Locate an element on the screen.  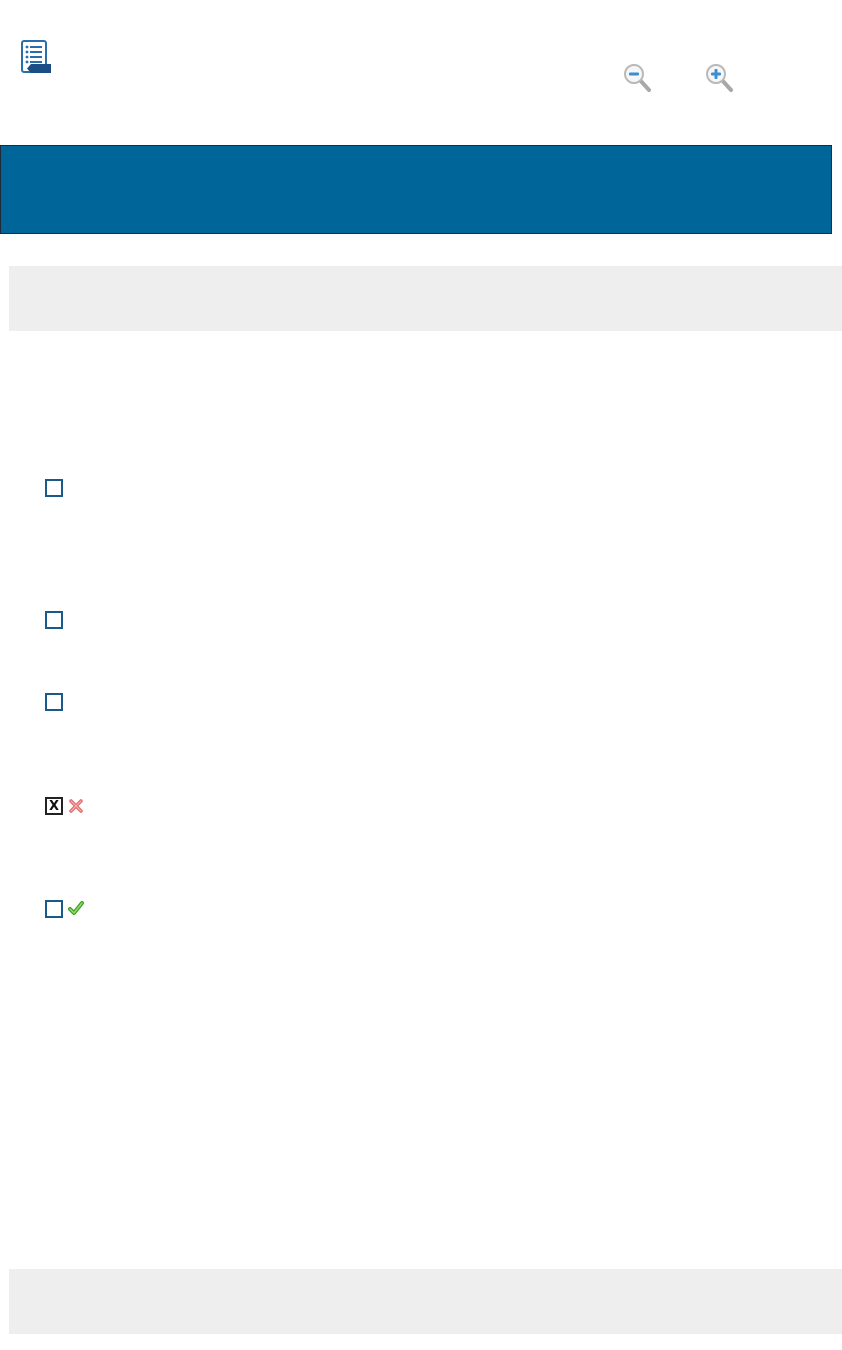
zoom-in-icon is located at coordinates (721, 79).